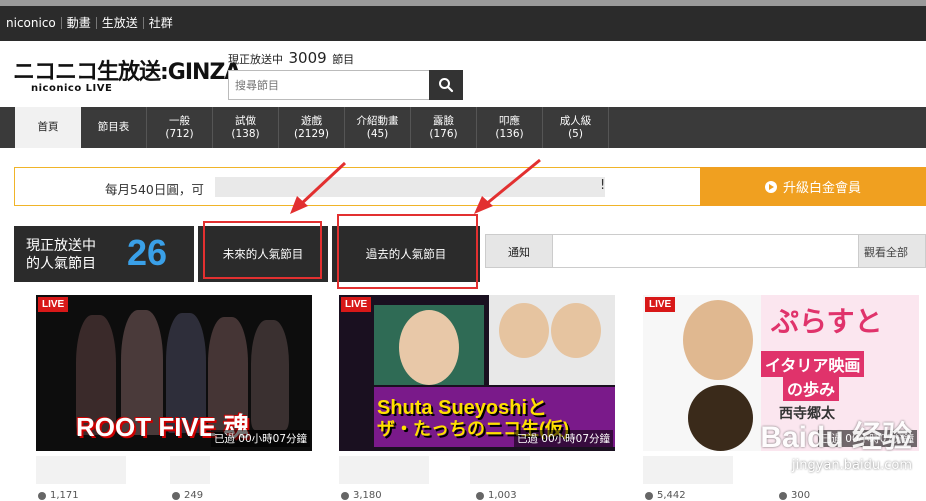 This screenshot has height=501, width=926. I want to click on card-stats: 5,442, so click(665, 495).